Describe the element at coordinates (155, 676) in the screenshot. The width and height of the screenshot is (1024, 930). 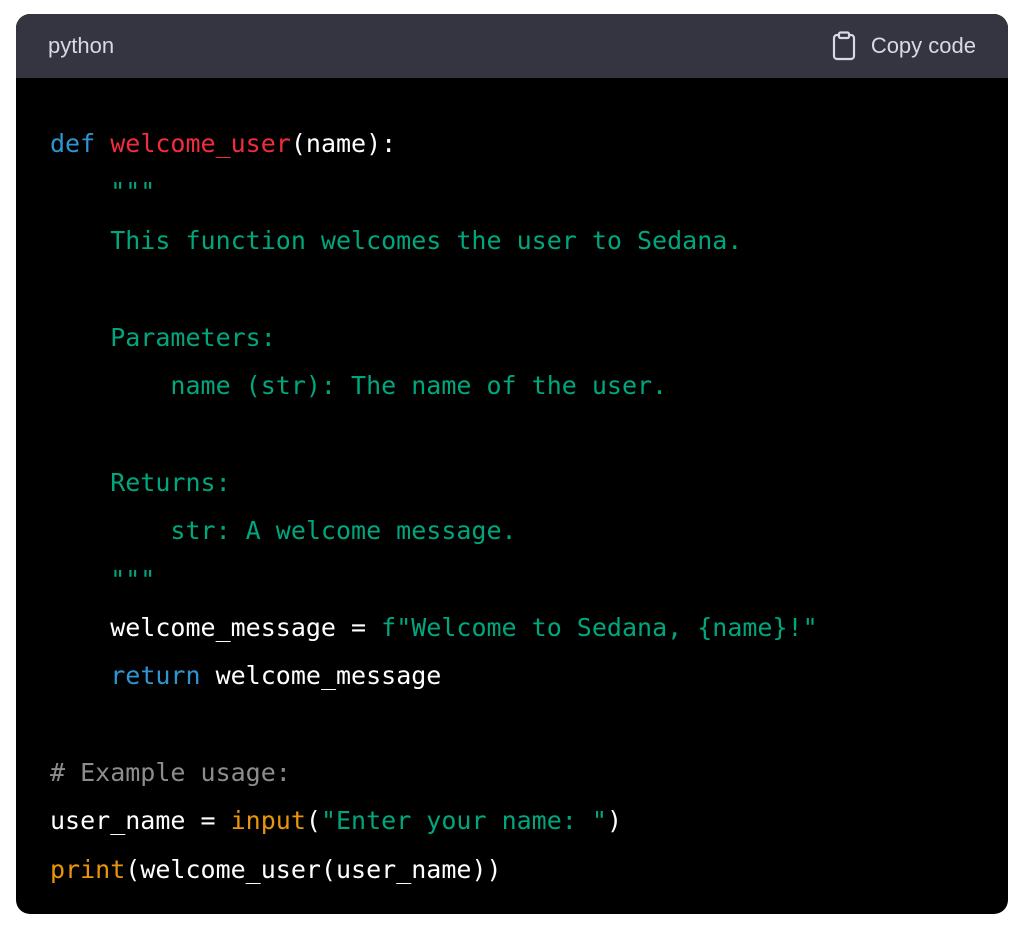
I see `code-token: return` at that location.